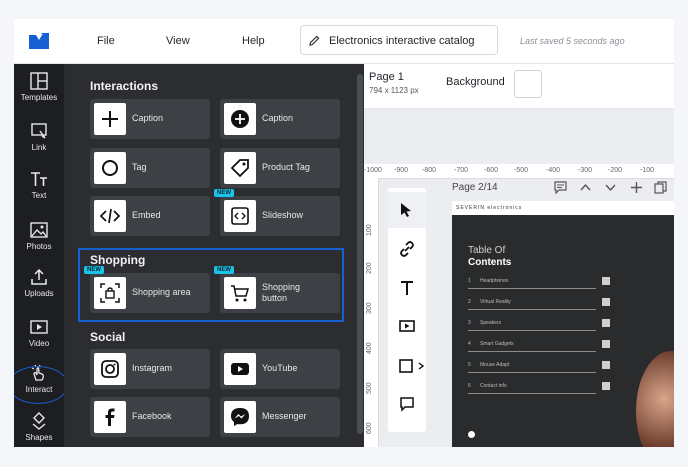  Describe the element at coordinates (39, 195) in the screenshot. I see `rail-label-text: Text` at that location.